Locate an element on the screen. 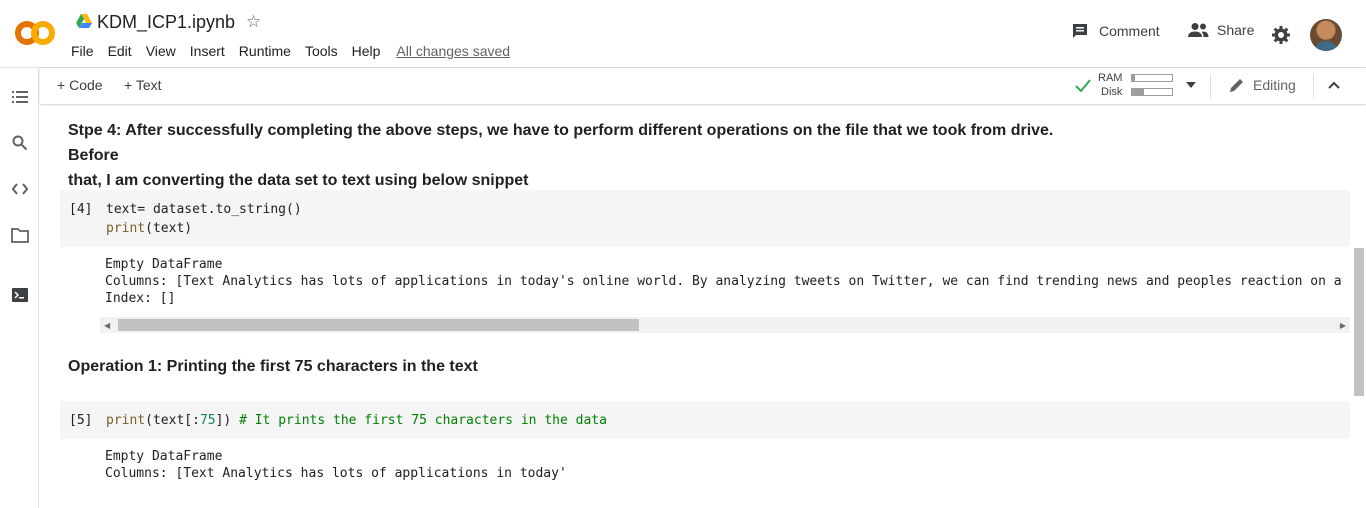 The image size is (1366, 508). comment-label: Comment is located at coordinates (1129, 31).